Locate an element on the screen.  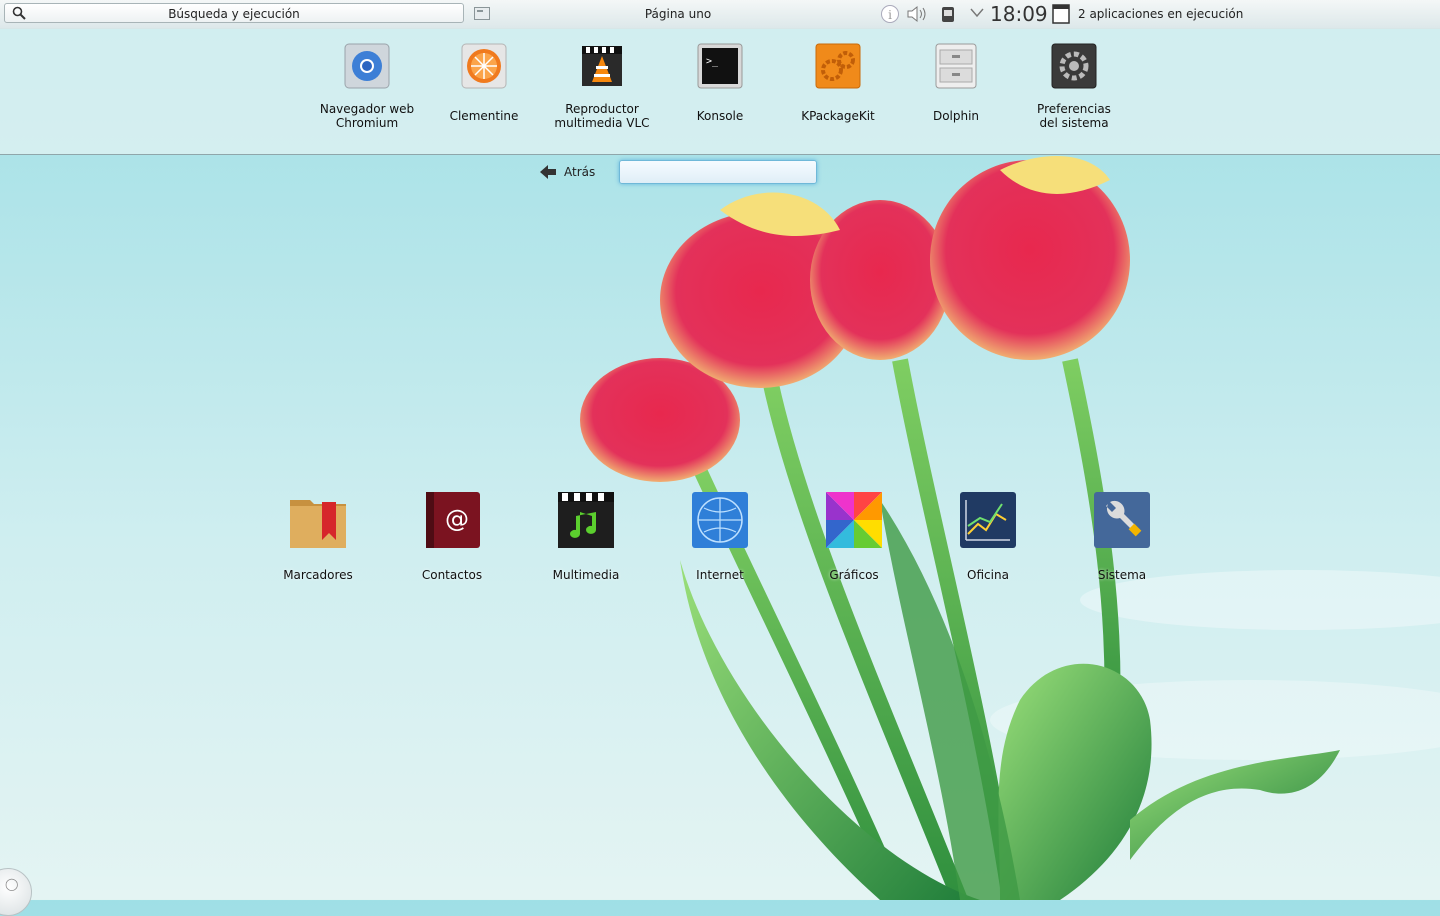
category-system: Sistema is located at coordinates (1122, 536).